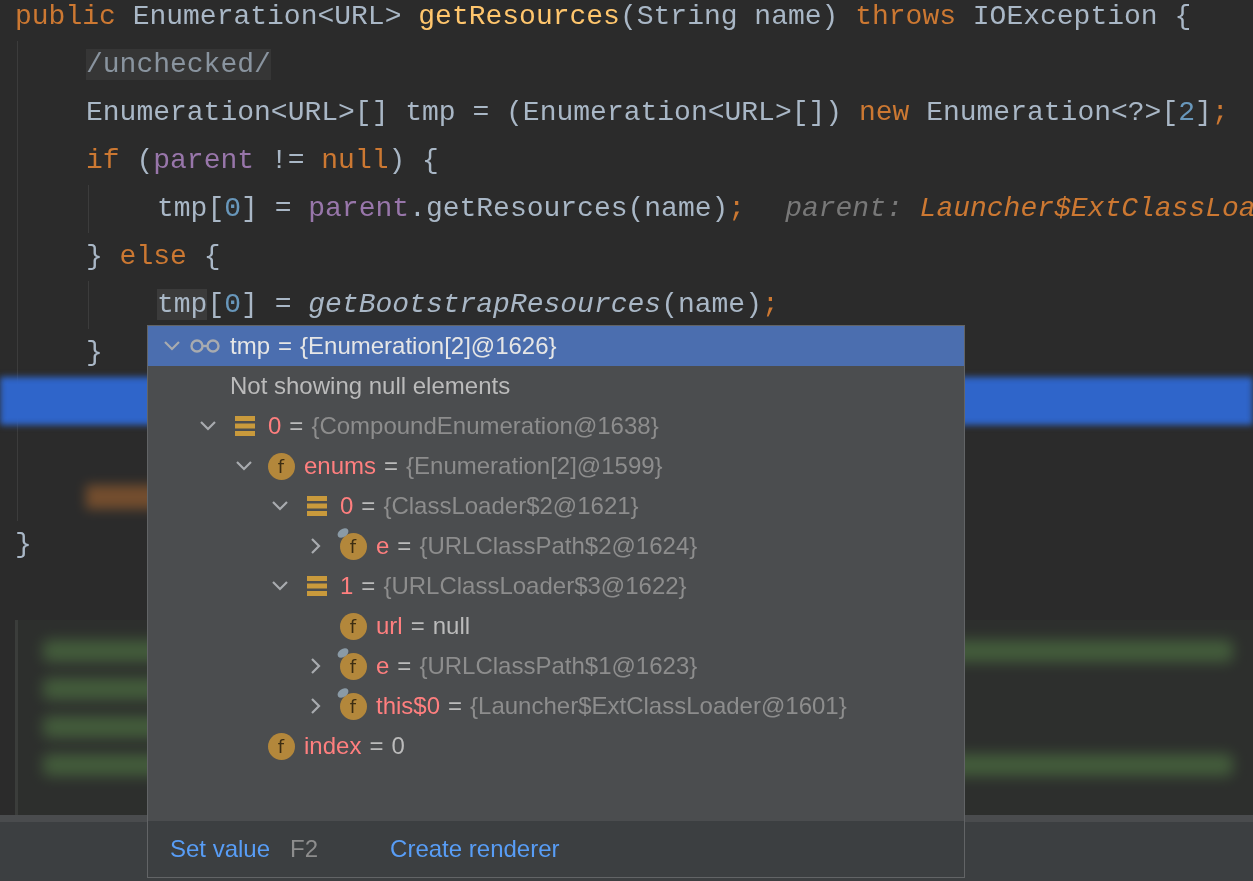  I want to click on variable-text: this$0 = {Launcher$ExtClassLoader@1601}, so click(611, 706).